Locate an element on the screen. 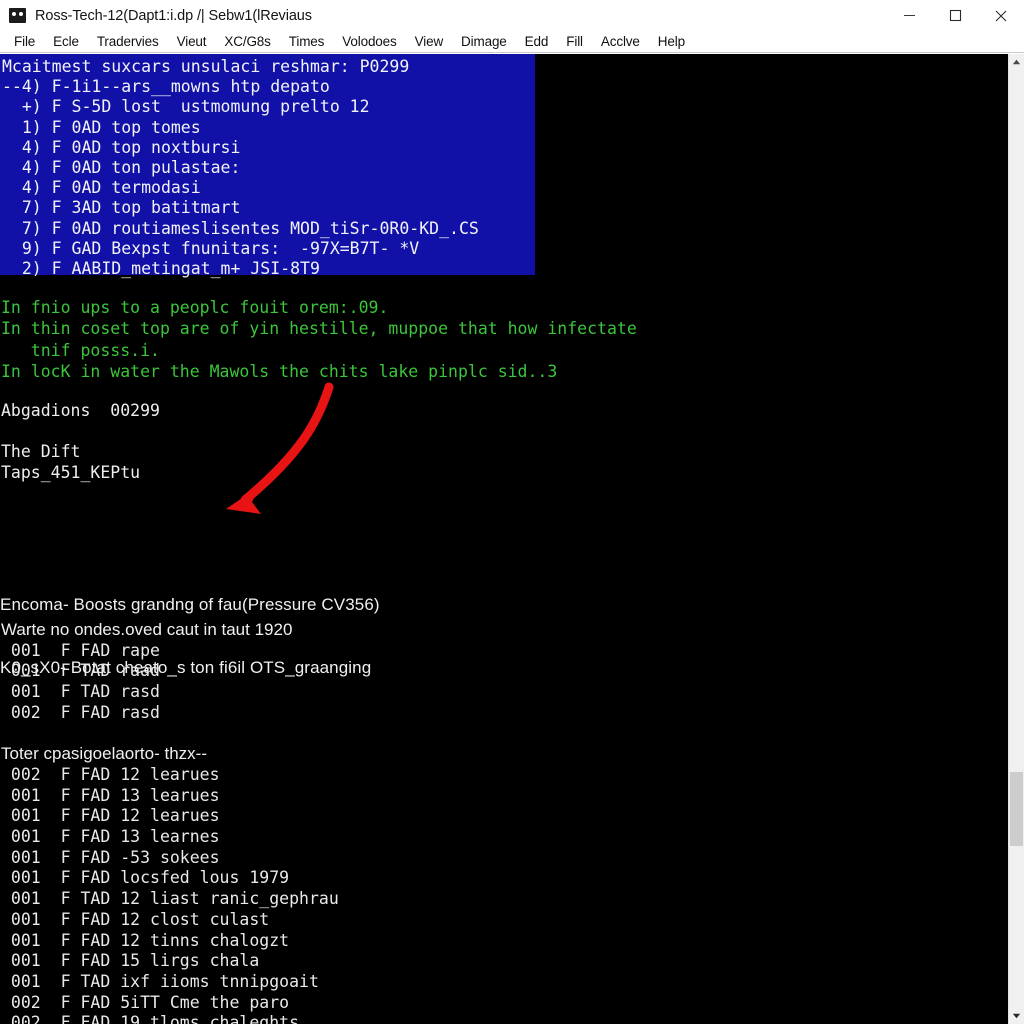 Image resolution: width=1024 pixels, height=1024 pixels. close-button is located at coordinates (1001, 15).